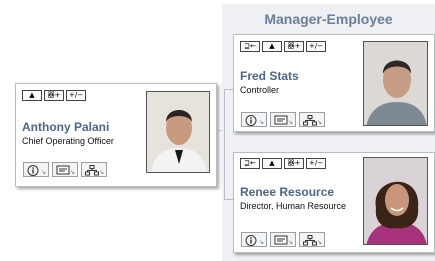 The image size is (435, 261). What do you see at coordinates (293, 206) in the screenshot?
I see `employee-title: Director, Human Resource` at bounding box center [293, 206].